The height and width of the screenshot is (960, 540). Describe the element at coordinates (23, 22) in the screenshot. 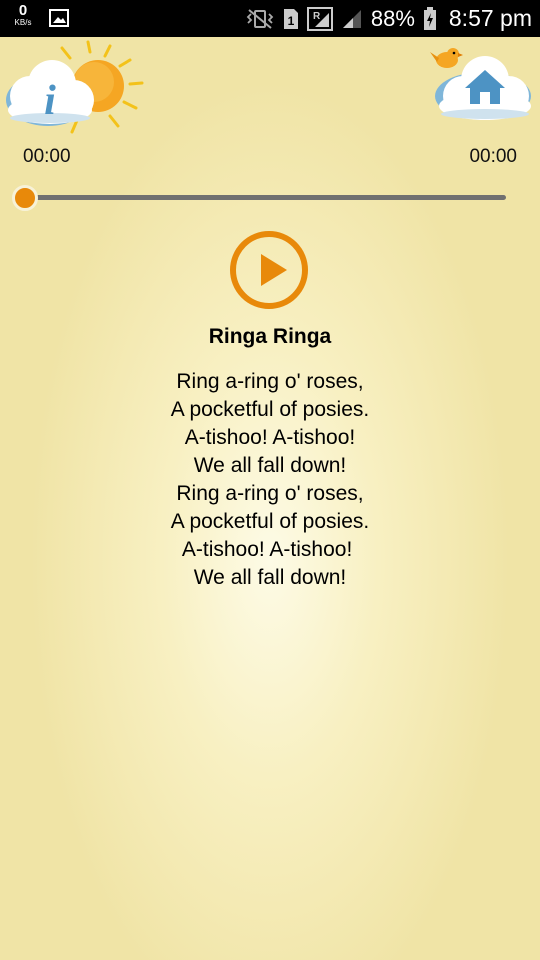

I see `network-speed-unit: KB/s` at that location.